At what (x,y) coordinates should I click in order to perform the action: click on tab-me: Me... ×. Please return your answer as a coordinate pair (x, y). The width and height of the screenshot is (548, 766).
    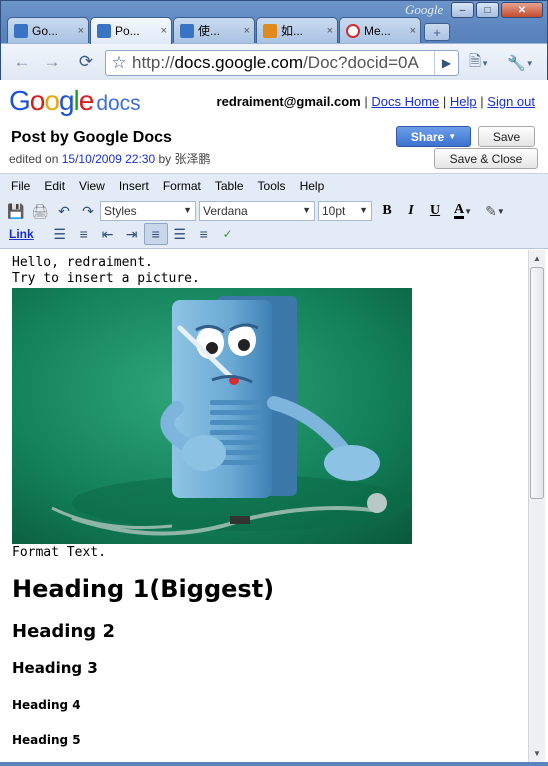
    Looking at the image, I should click on (380, 30).